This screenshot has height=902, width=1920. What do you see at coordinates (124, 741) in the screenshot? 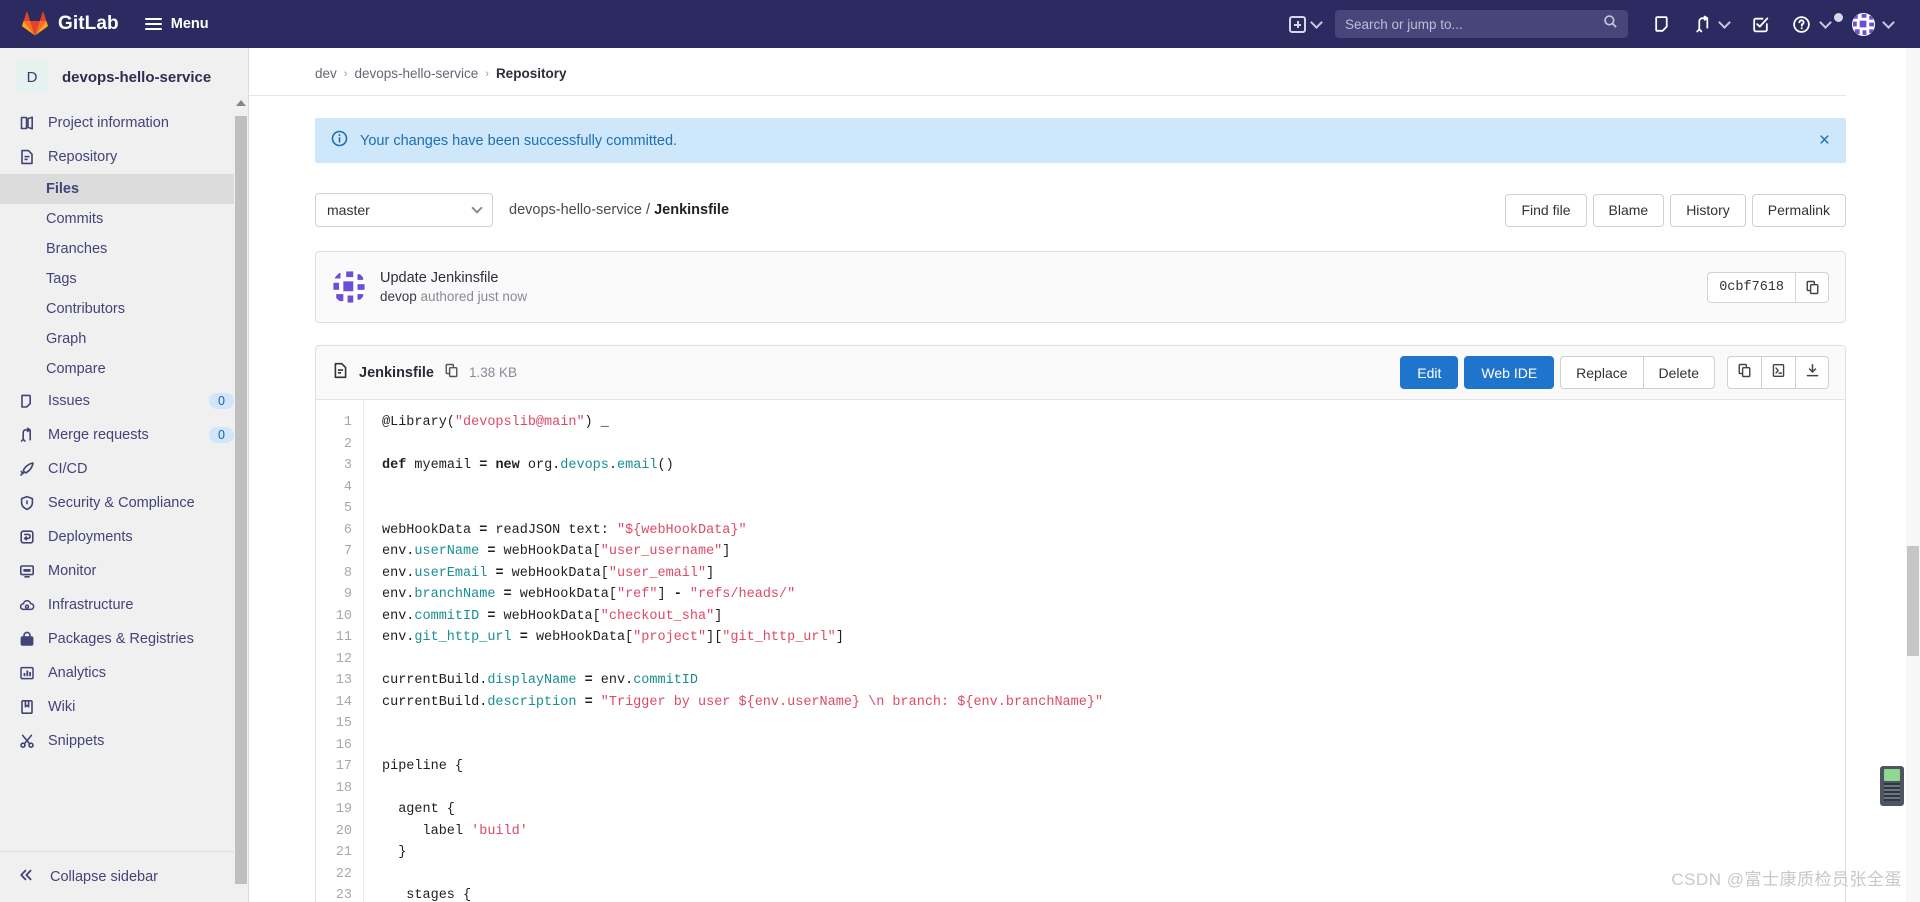
I see `sidebar-item-snippets: Snippets` at bounding box center [124, 741].